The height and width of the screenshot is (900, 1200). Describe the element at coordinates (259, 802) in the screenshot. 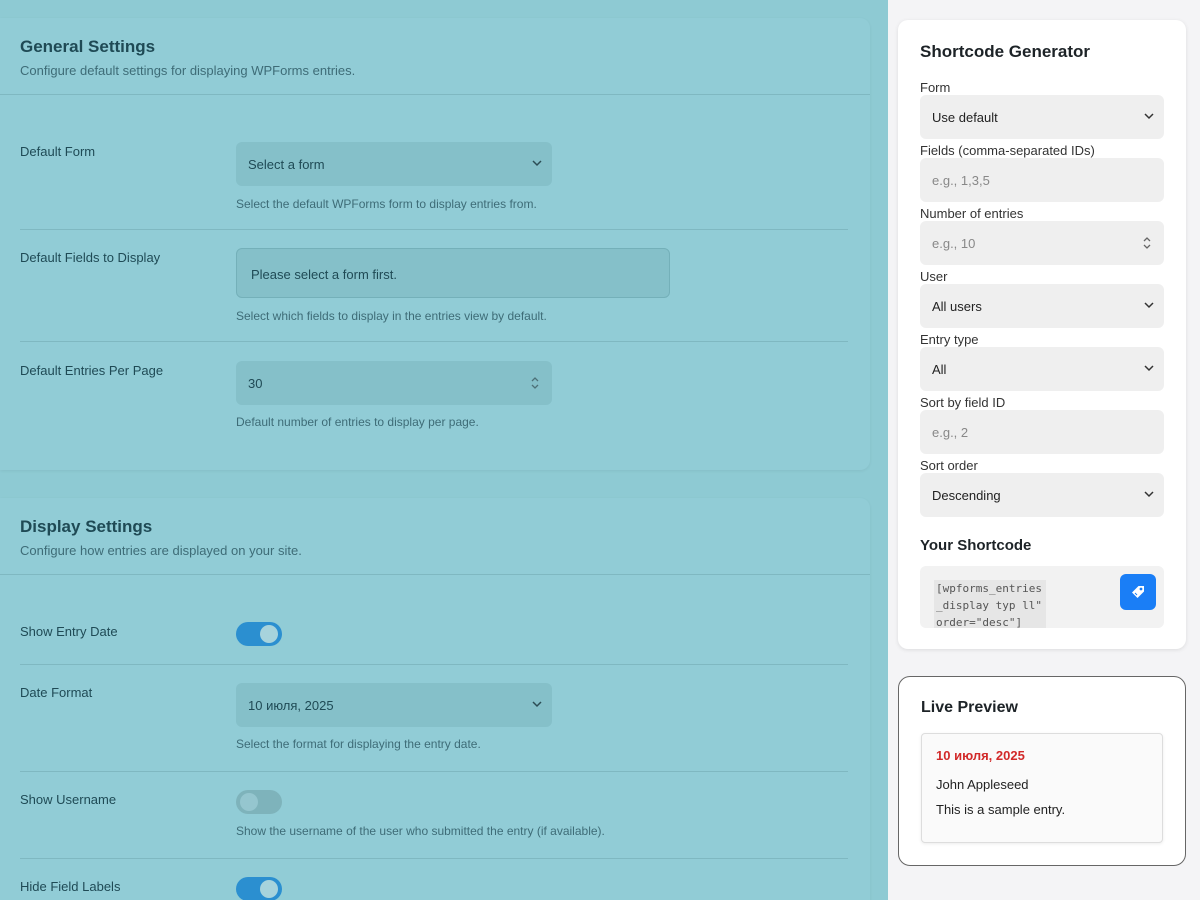

I see `show-username-toggle` at that location.